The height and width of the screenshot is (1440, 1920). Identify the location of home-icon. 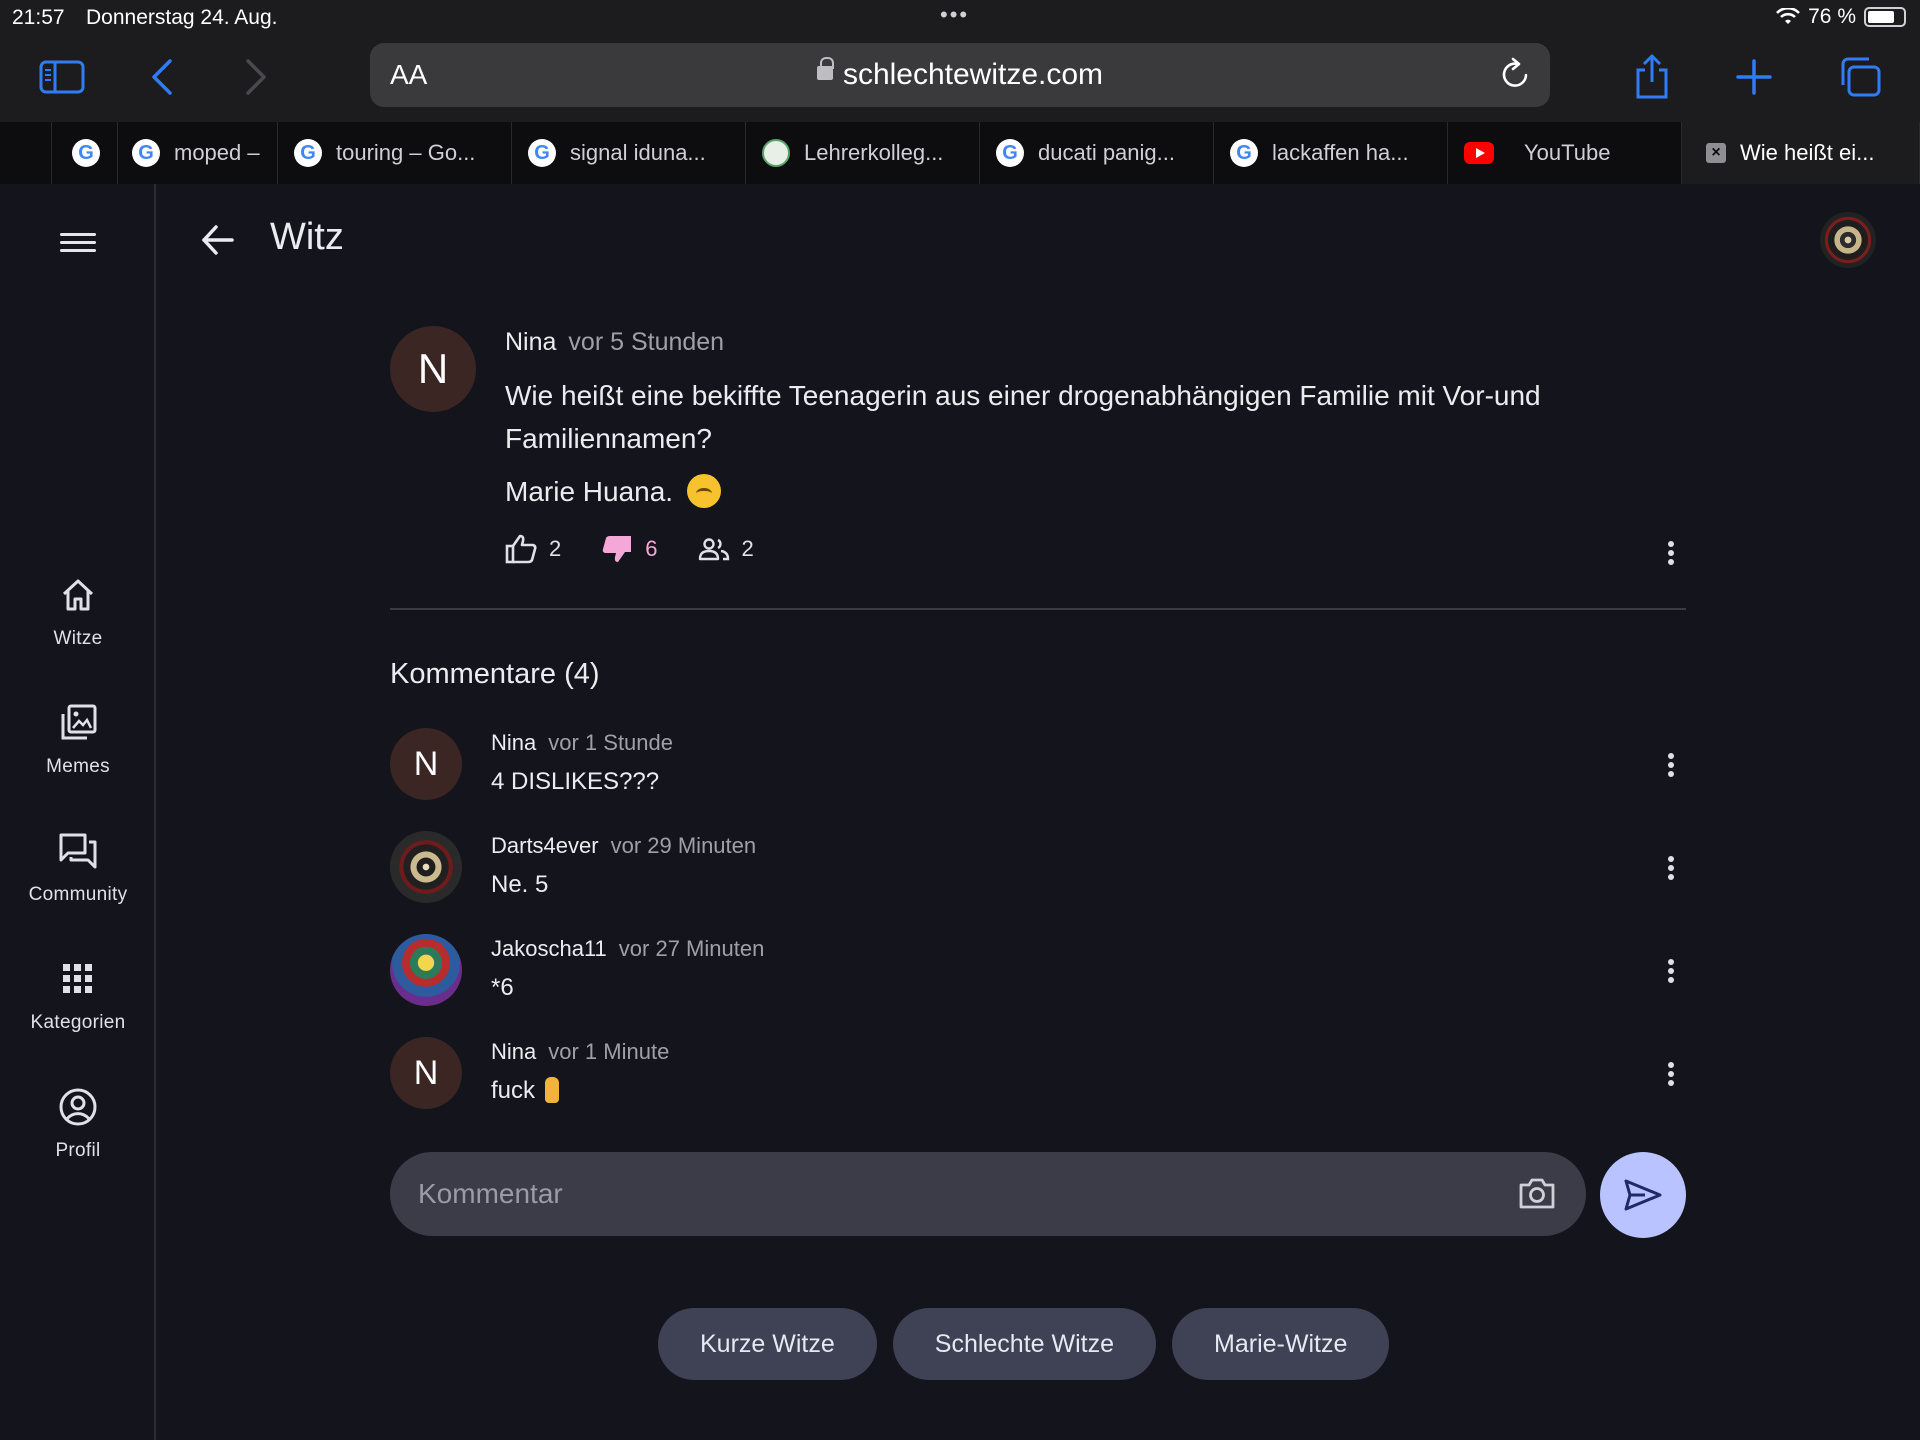
(78, 595).